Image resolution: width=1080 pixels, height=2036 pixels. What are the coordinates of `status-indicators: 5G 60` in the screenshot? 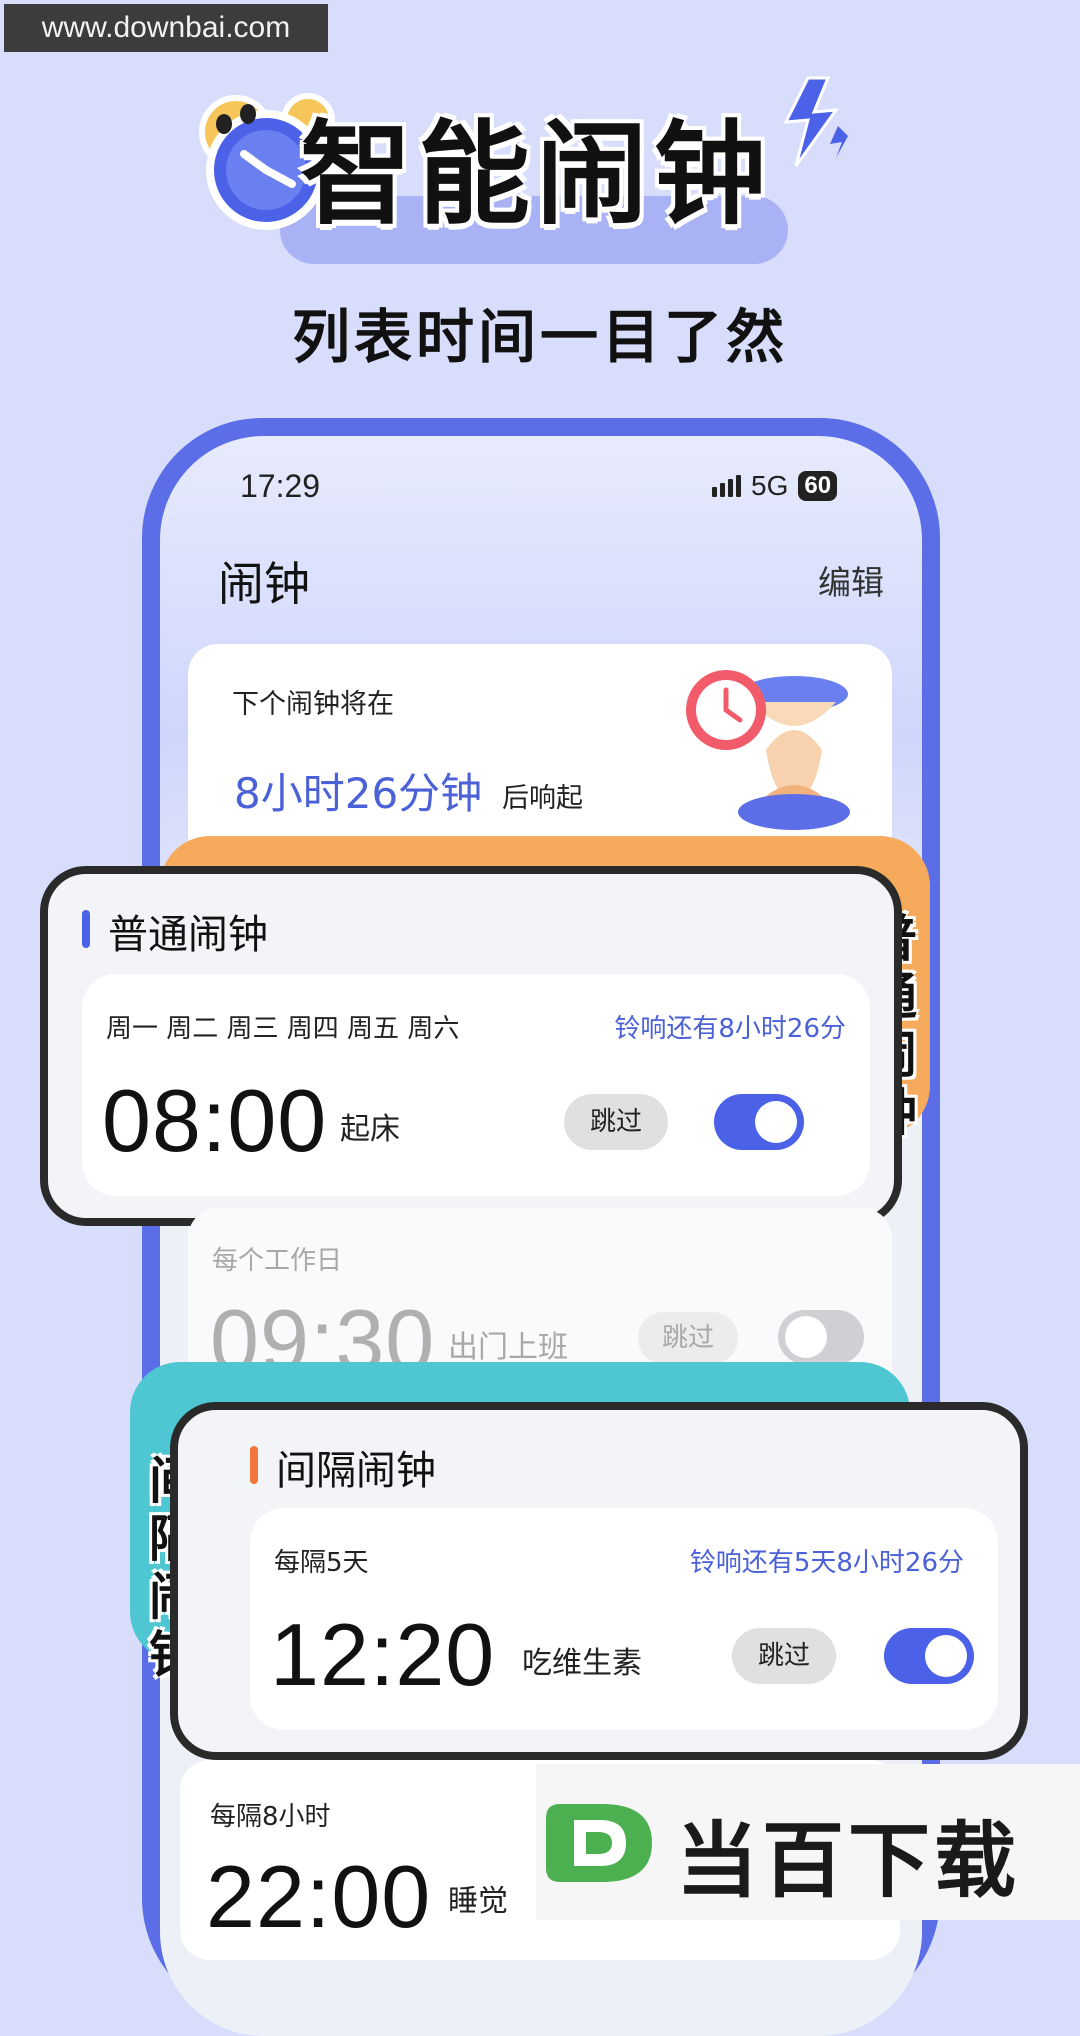 It's located at (775, 486).